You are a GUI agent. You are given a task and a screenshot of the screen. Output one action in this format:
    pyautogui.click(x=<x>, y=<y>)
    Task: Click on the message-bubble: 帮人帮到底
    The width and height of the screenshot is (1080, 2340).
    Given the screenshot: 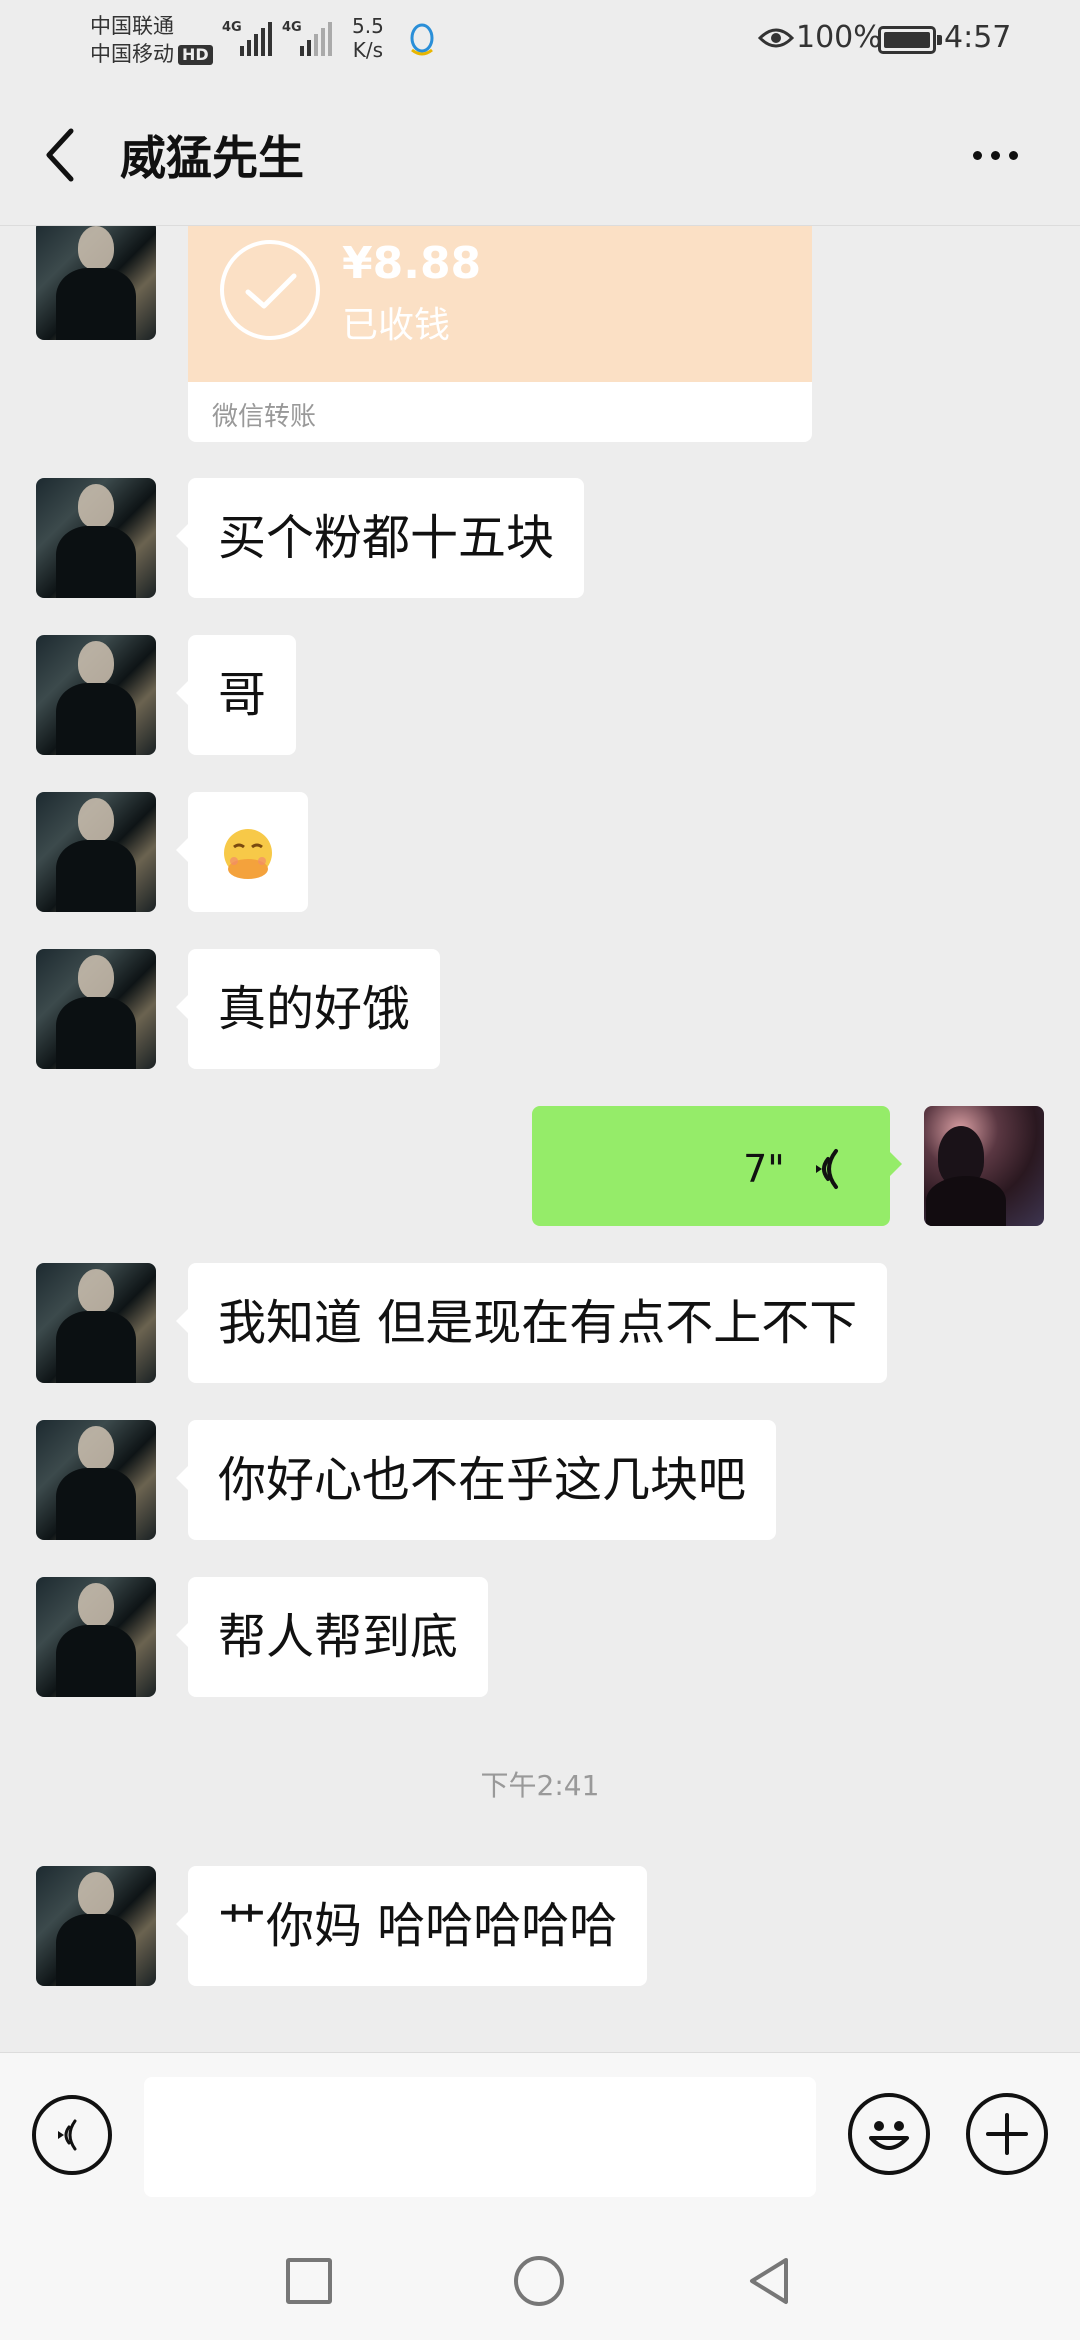 What is the action you would take?
    pyautogui.click(x=332, y=1637)
    